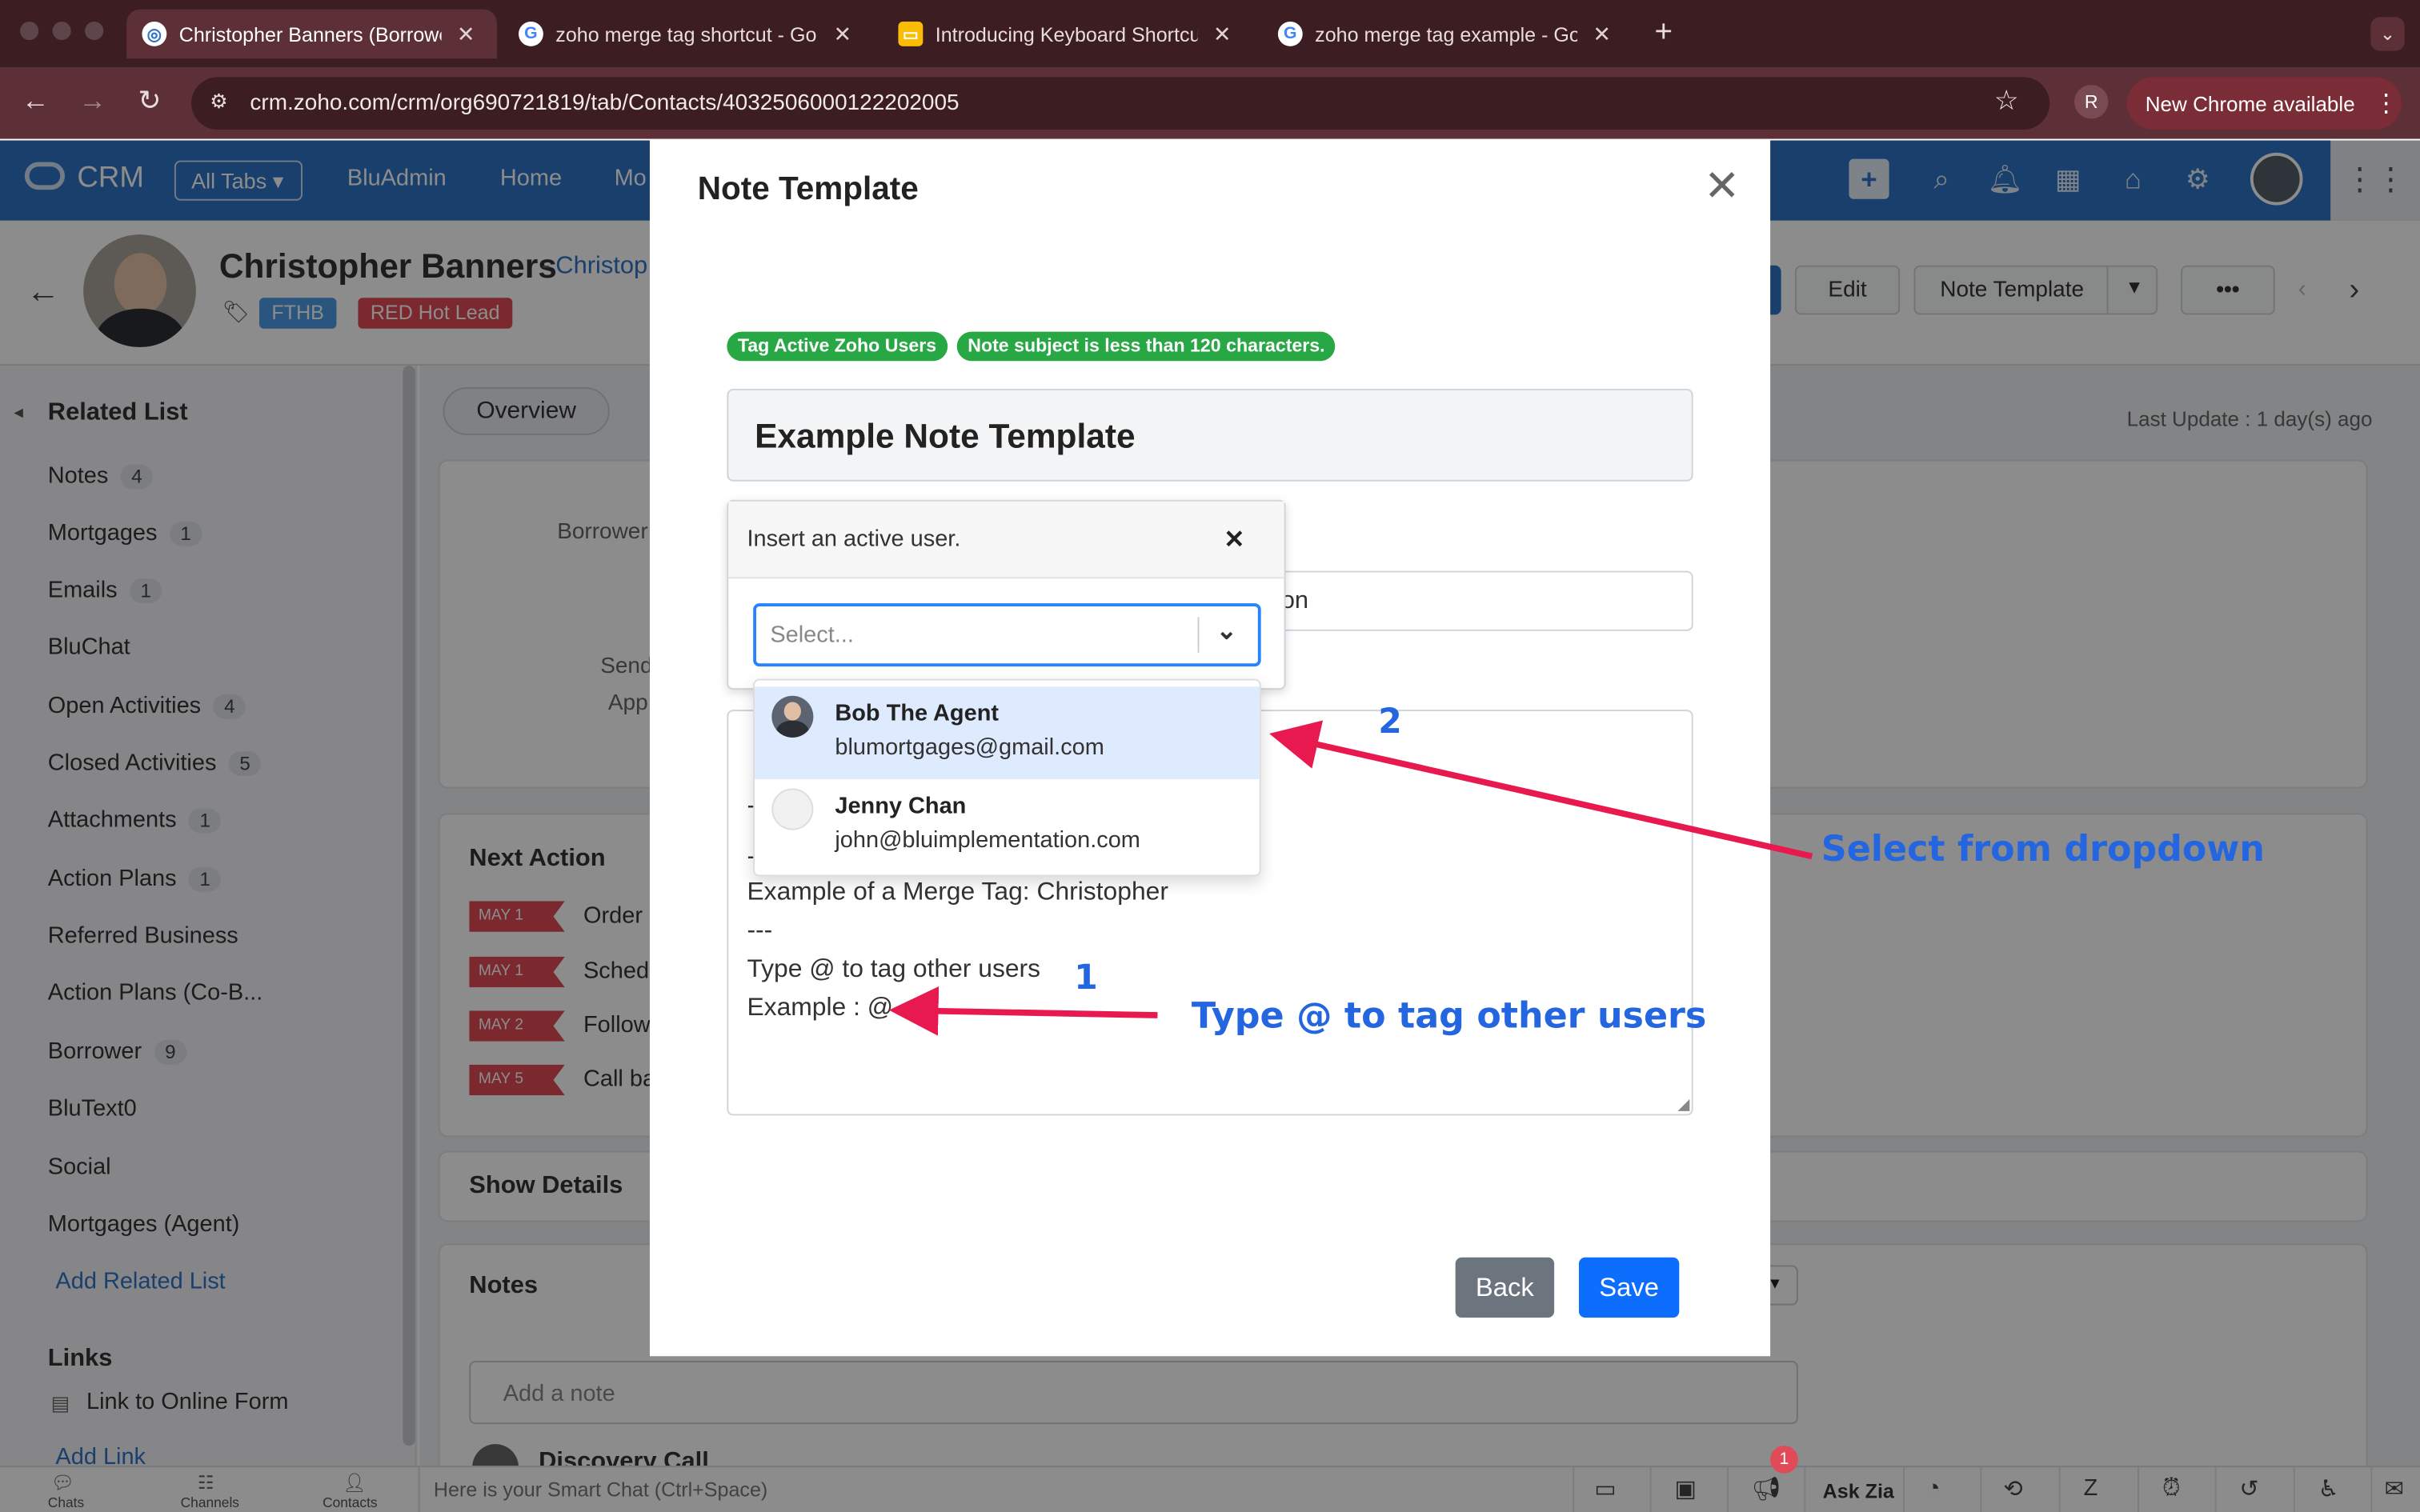 This screenshot has width=2420, height=1512. I want to click on annotation-type-at-to-tag: Type @ to tag other users, so click(1449, 1017).